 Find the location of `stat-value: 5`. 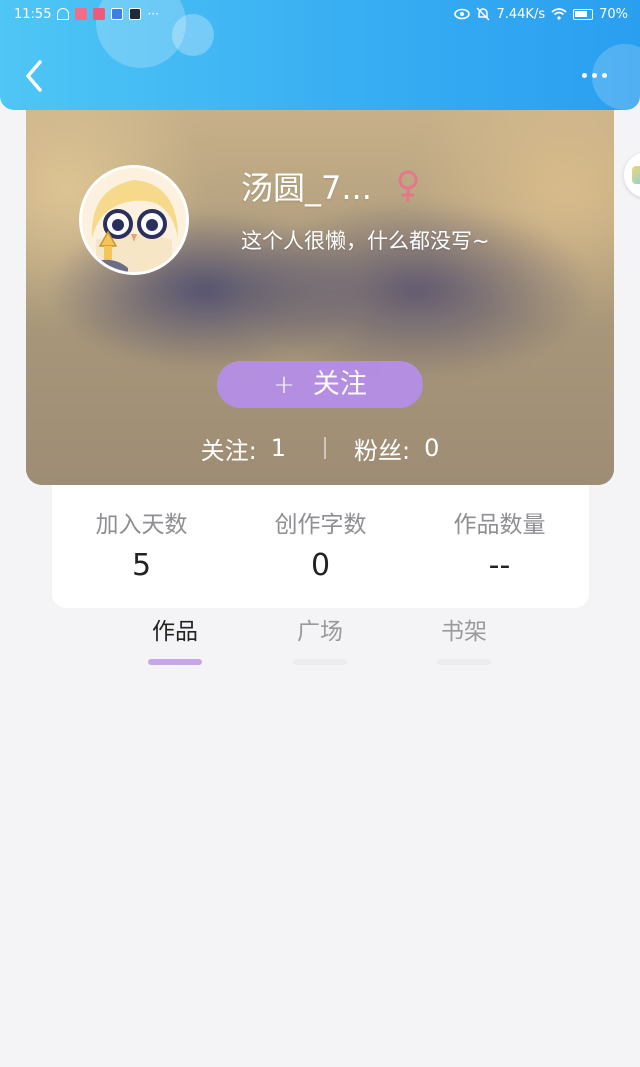

stat-value: 5 is located at coordinates (141, 565).